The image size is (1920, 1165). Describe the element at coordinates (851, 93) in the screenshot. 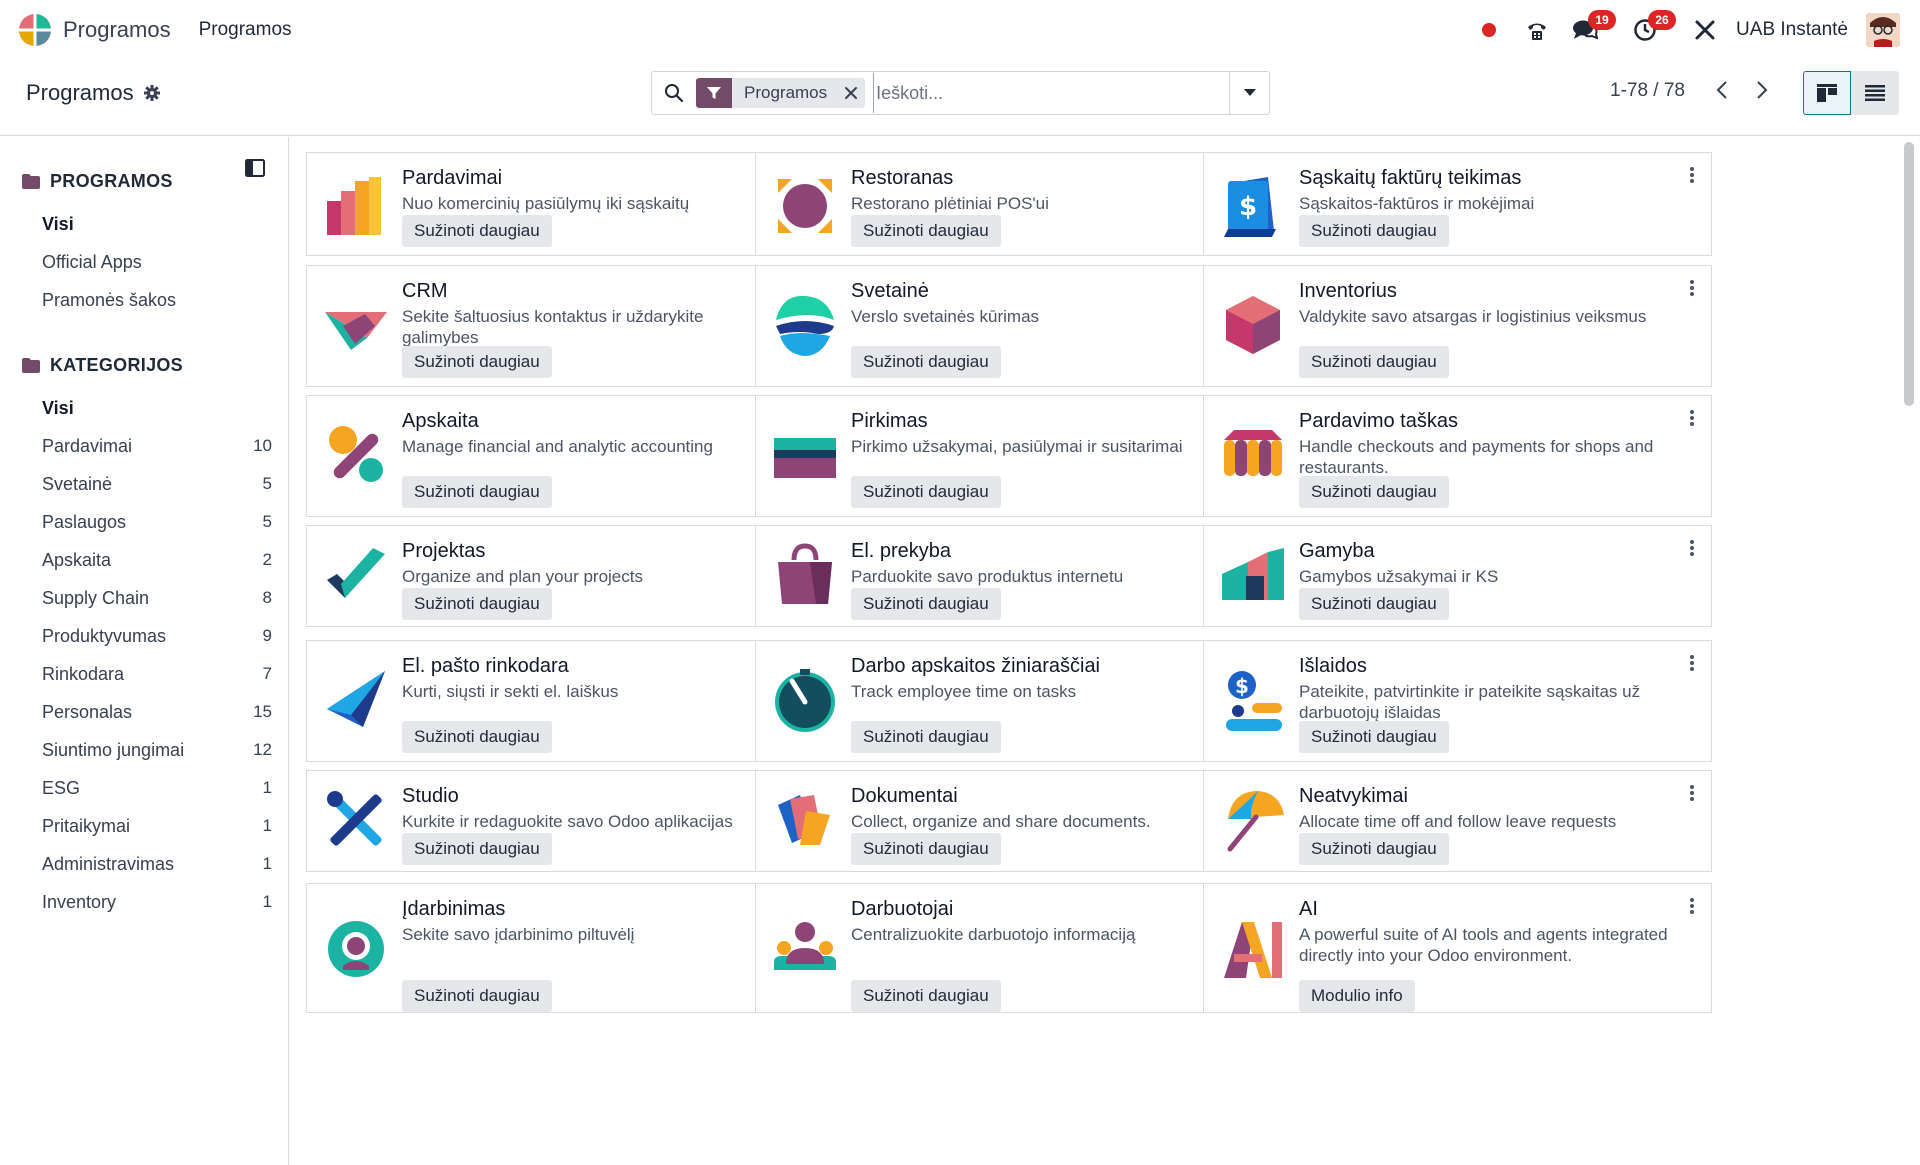

I see `close-icon` at that location.